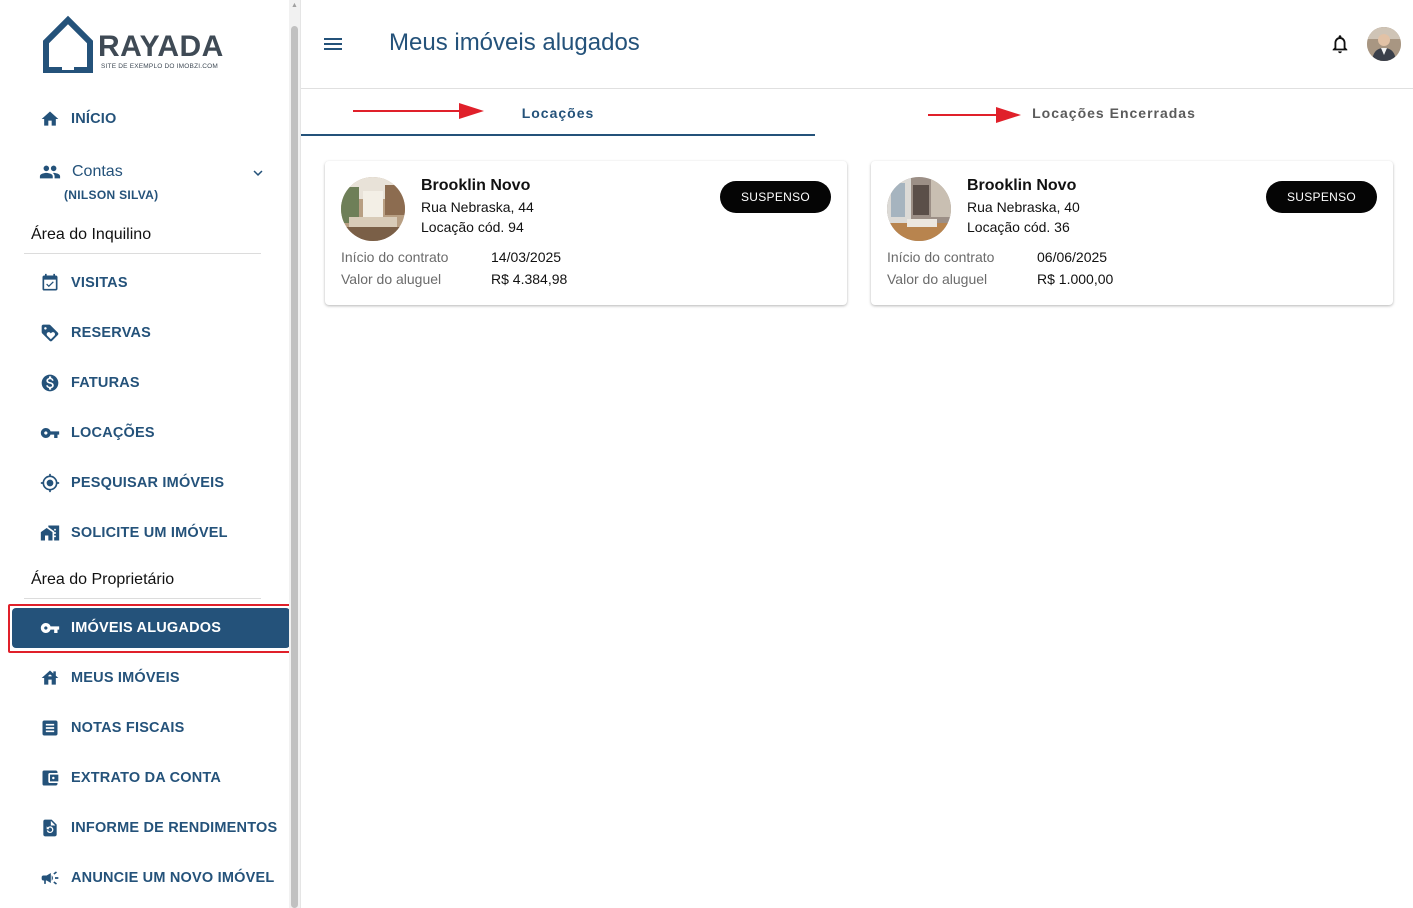 Image resolution: width=1413 pixels, height=908 pixels. What do you see at coordinates (558, 135) in the screenshot?
I see `active-tab-indicator` at bounding box center [558, 135].